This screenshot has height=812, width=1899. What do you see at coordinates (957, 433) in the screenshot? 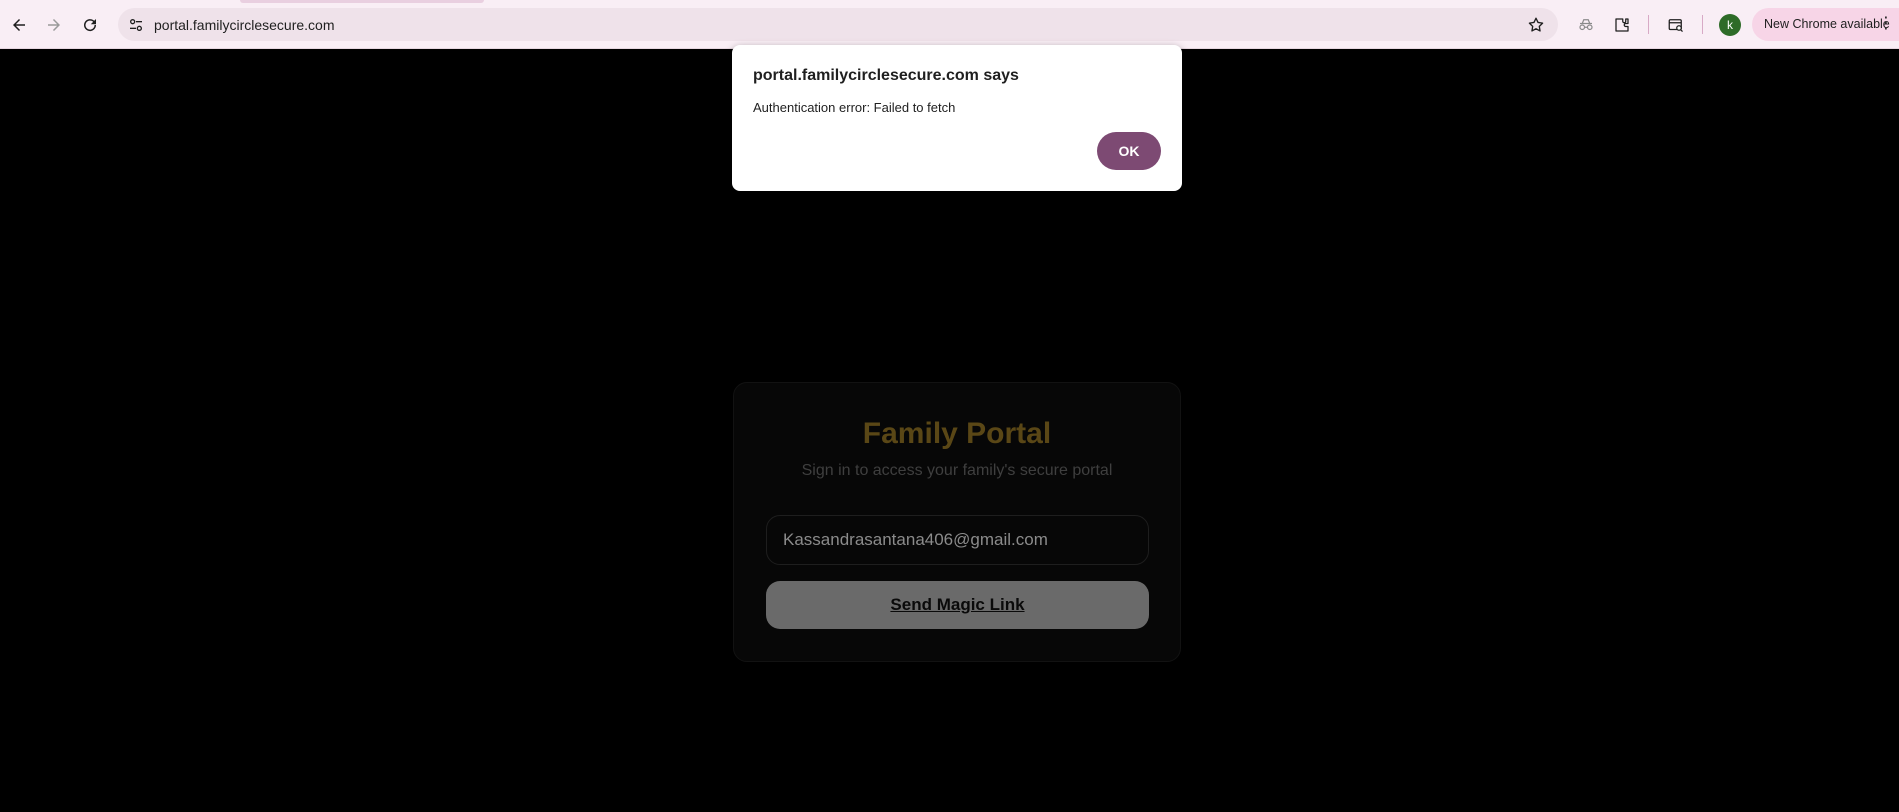
I see `page-title: Family Portal` at bounding box center [957, 433].